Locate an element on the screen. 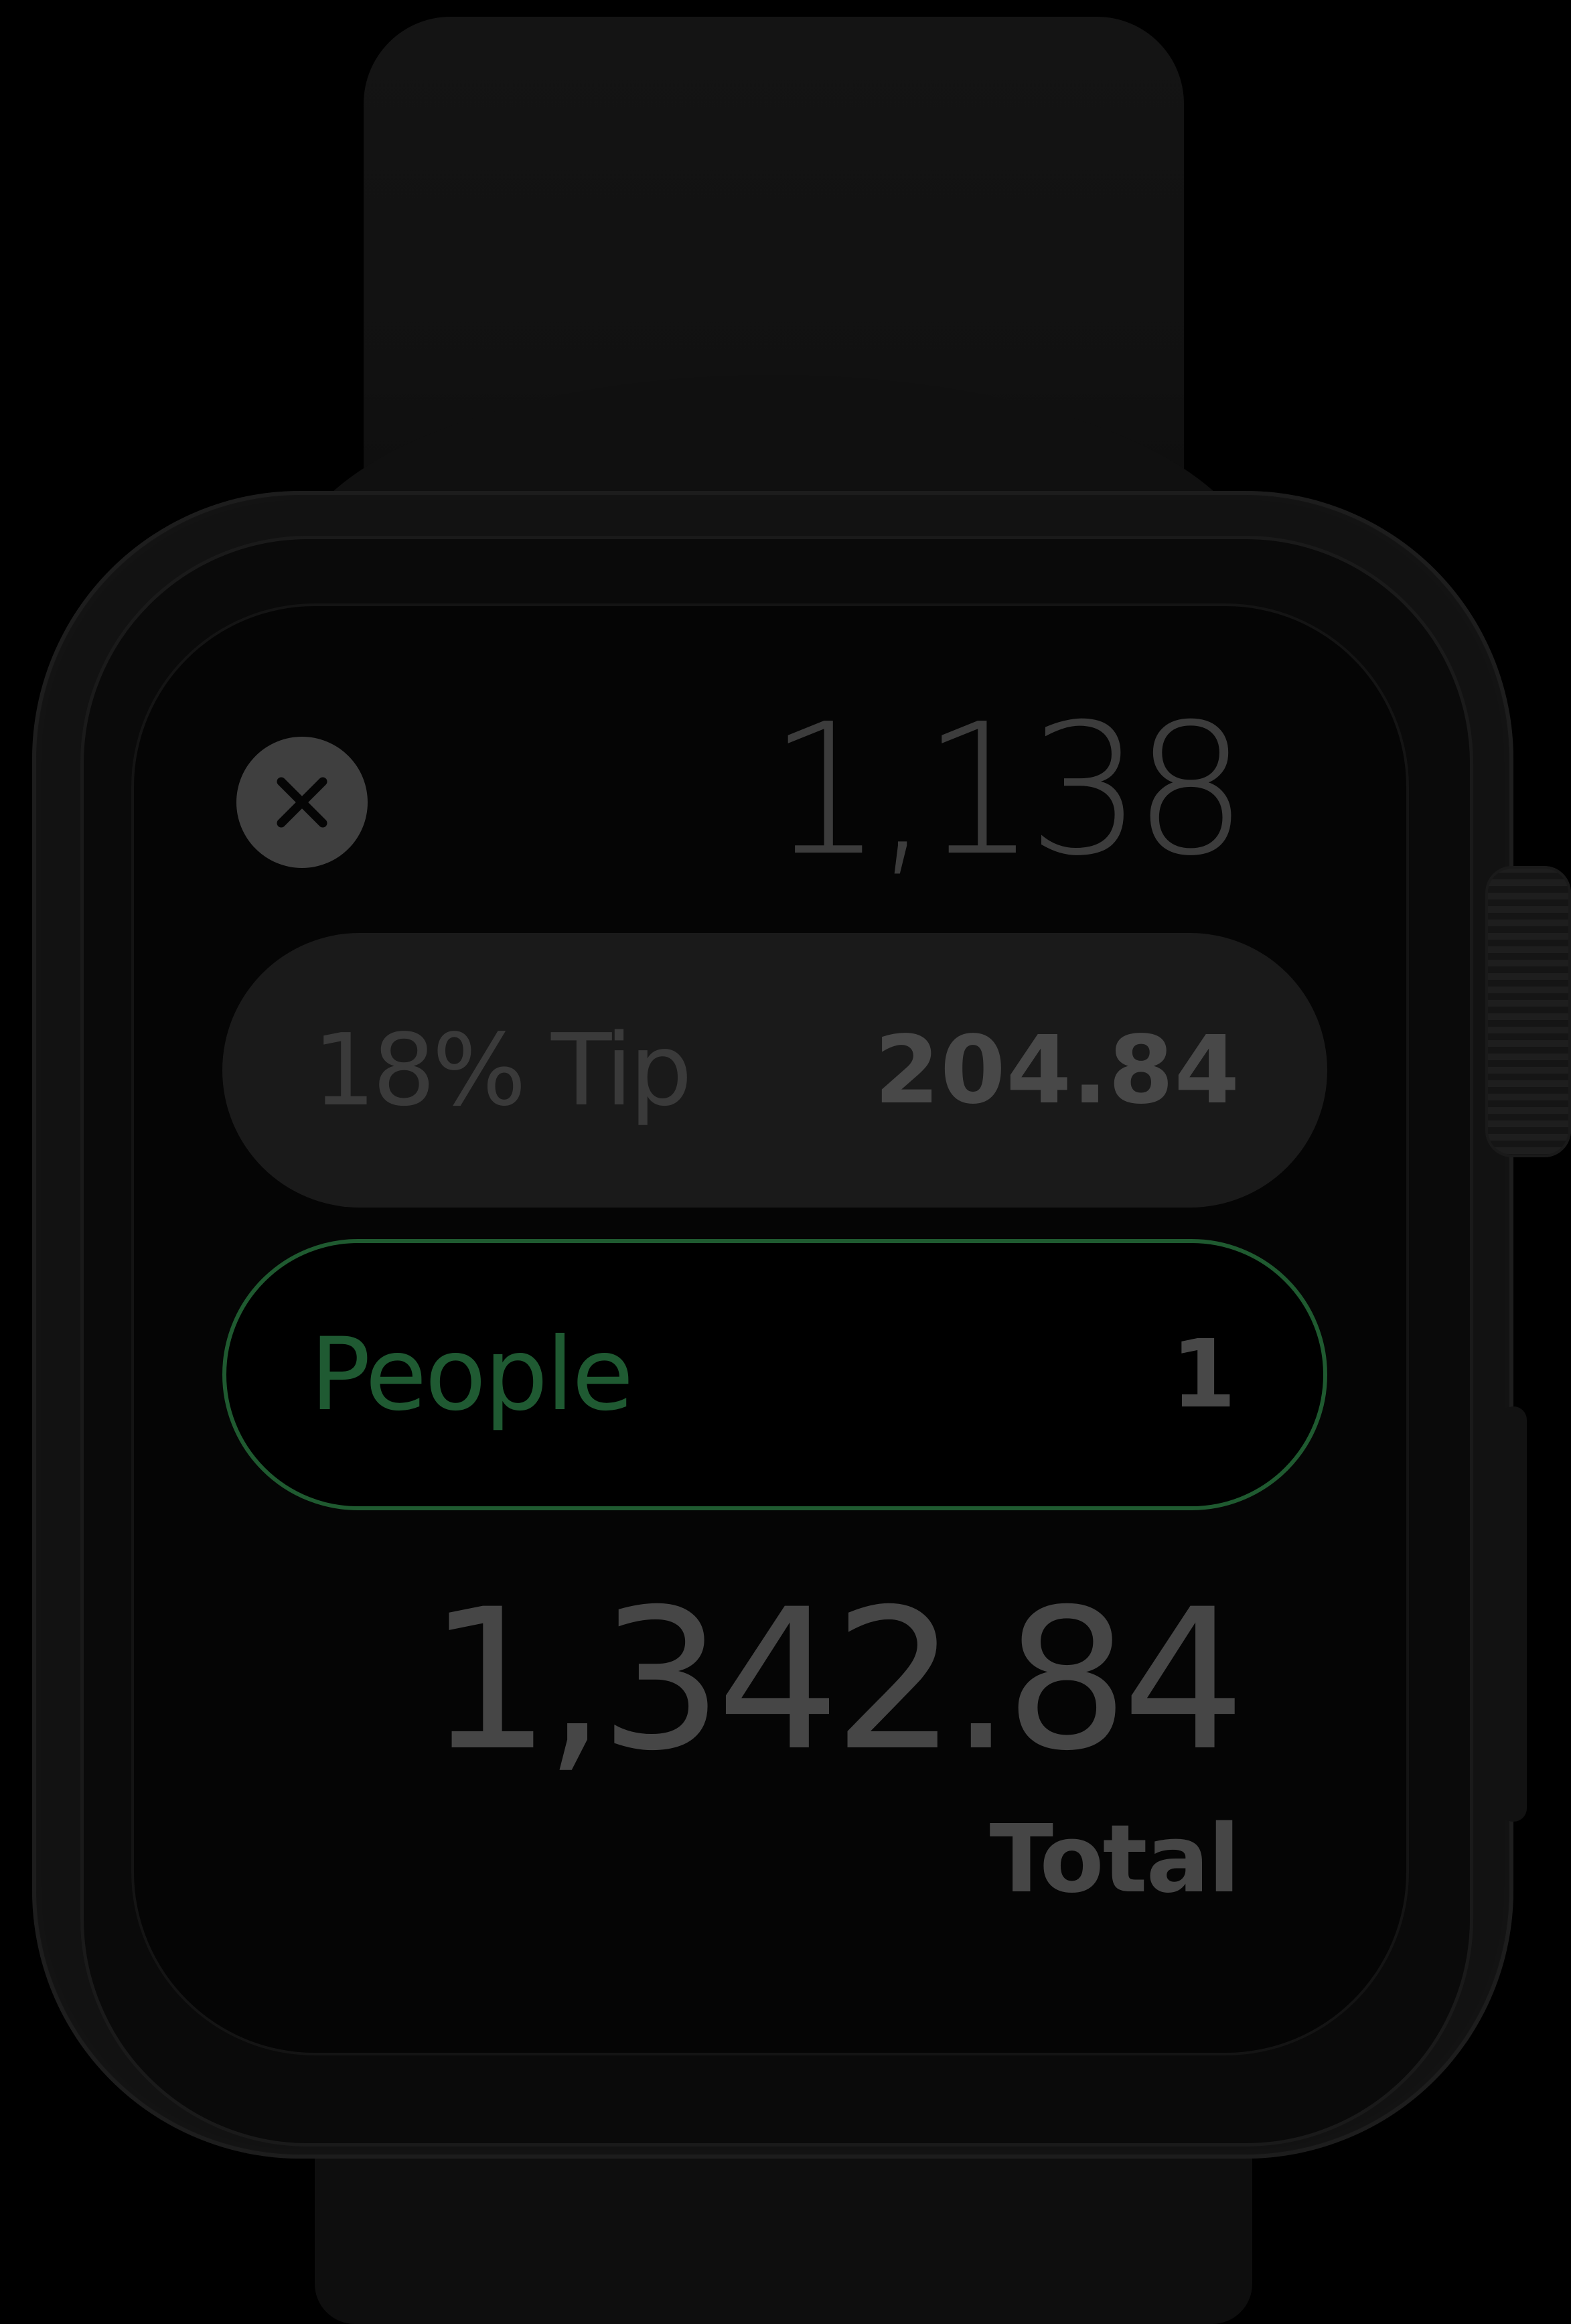 The image size is (1571, 2324). people-selector: People 1 is located at coordinates (774, 1374).